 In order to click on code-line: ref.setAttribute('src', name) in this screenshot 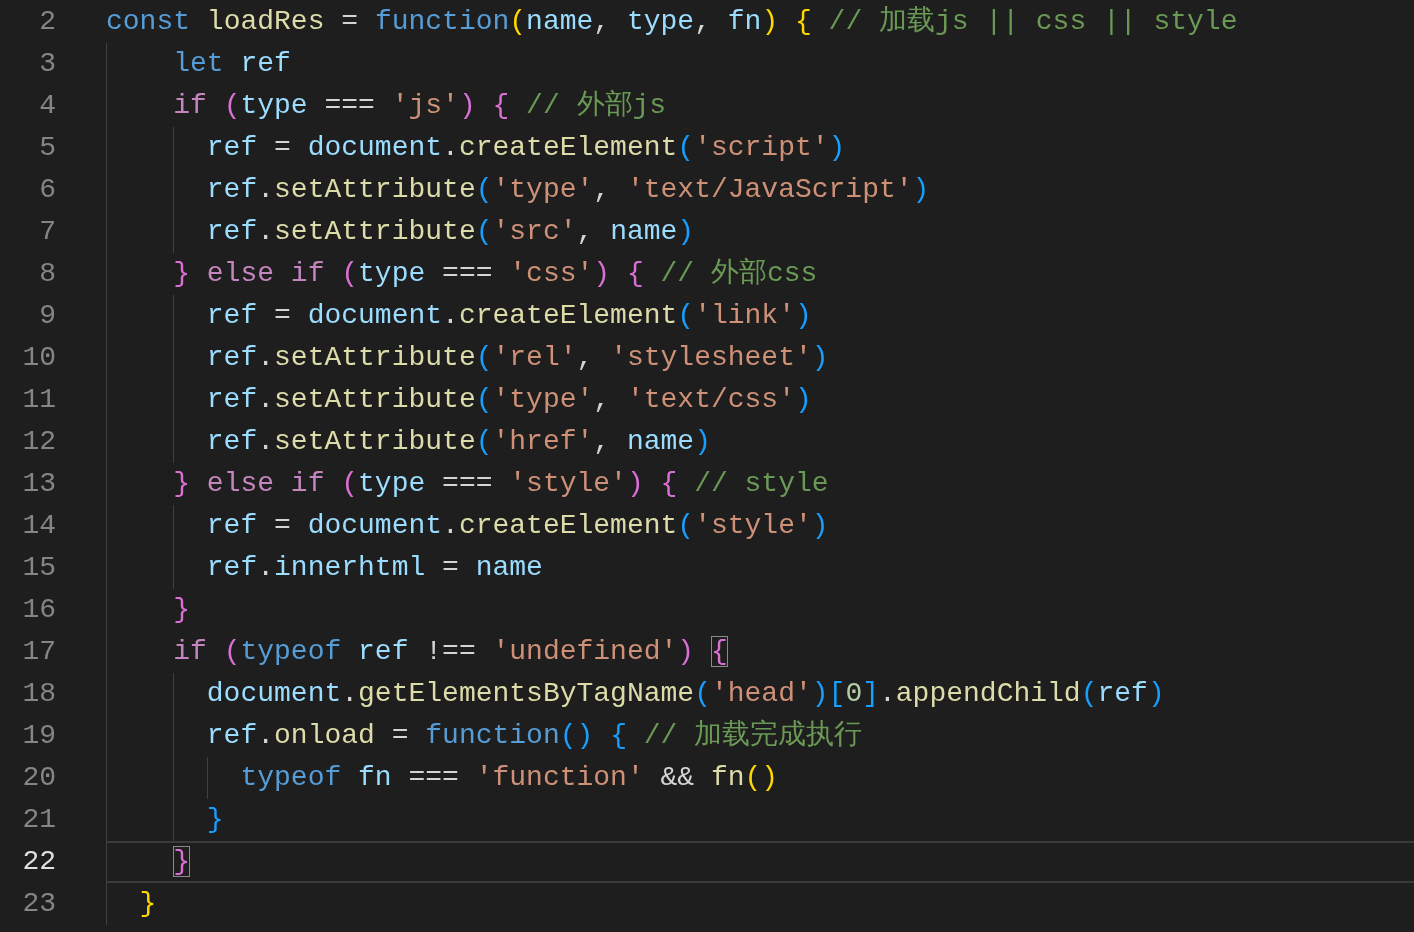, I will do `click(760, 232)`.